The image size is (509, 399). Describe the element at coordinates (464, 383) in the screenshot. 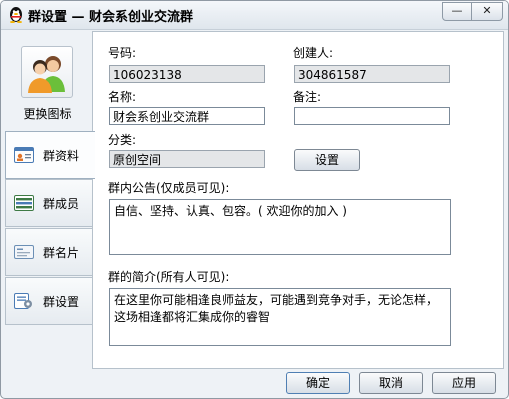

I see `apply-button: 应用` at that location.